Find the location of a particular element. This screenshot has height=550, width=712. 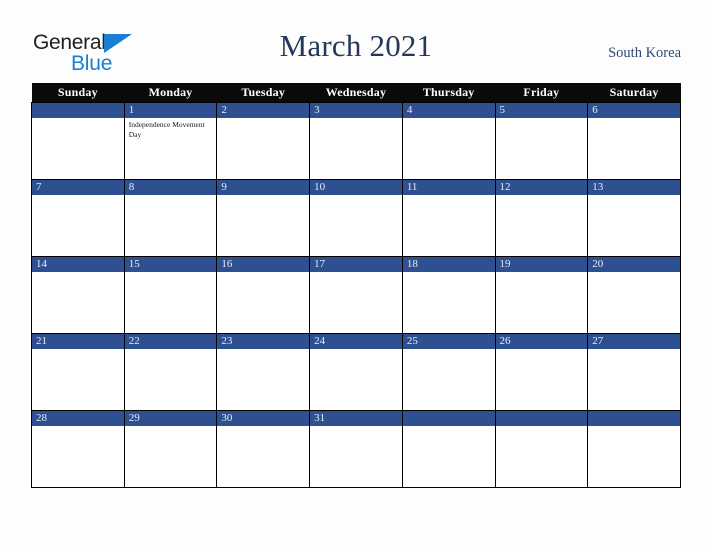

day-events: Independence Movement Day is located at coordinates (171, 128).